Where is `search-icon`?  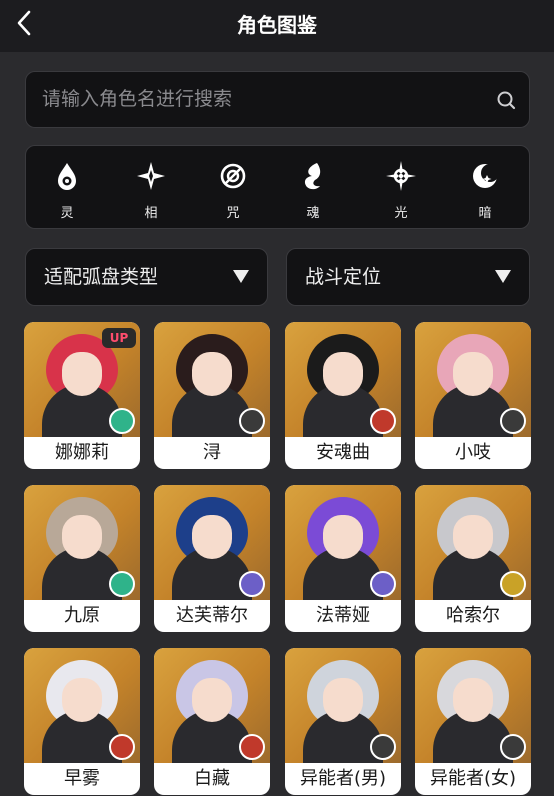 search-icon is located at coordinates (506, 100).